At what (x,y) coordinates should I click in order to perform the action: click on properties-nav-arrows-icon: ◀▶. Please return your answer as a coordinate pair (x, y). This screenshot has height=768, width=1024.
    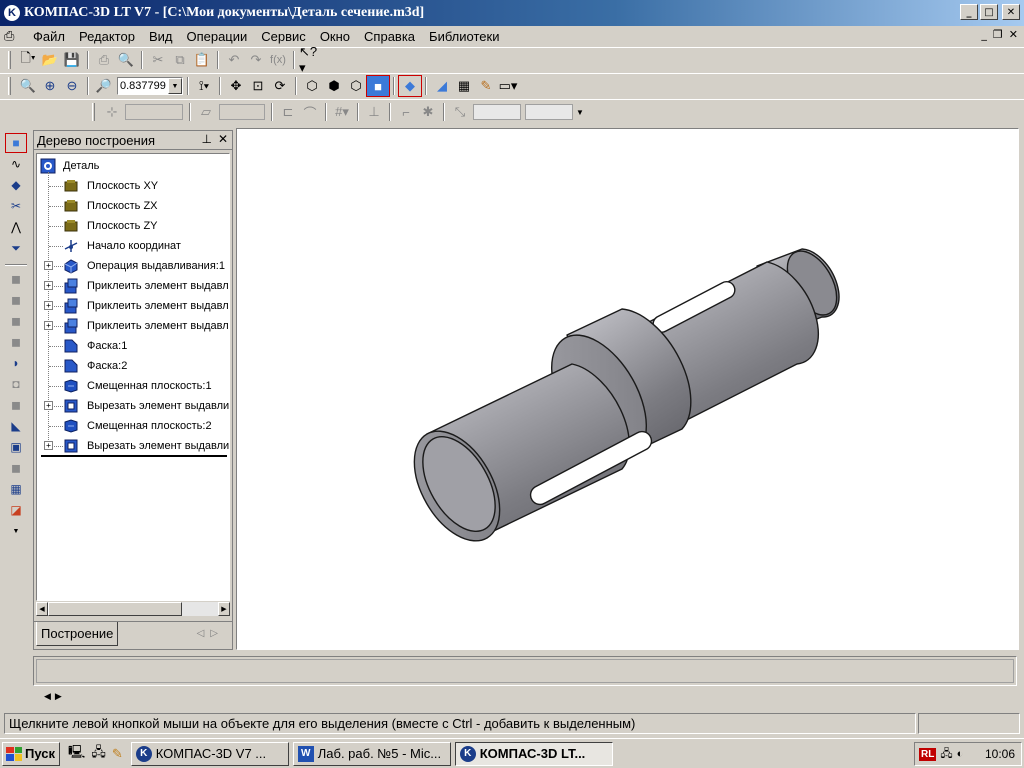
    Looking at the image, I should click on (55, 696).